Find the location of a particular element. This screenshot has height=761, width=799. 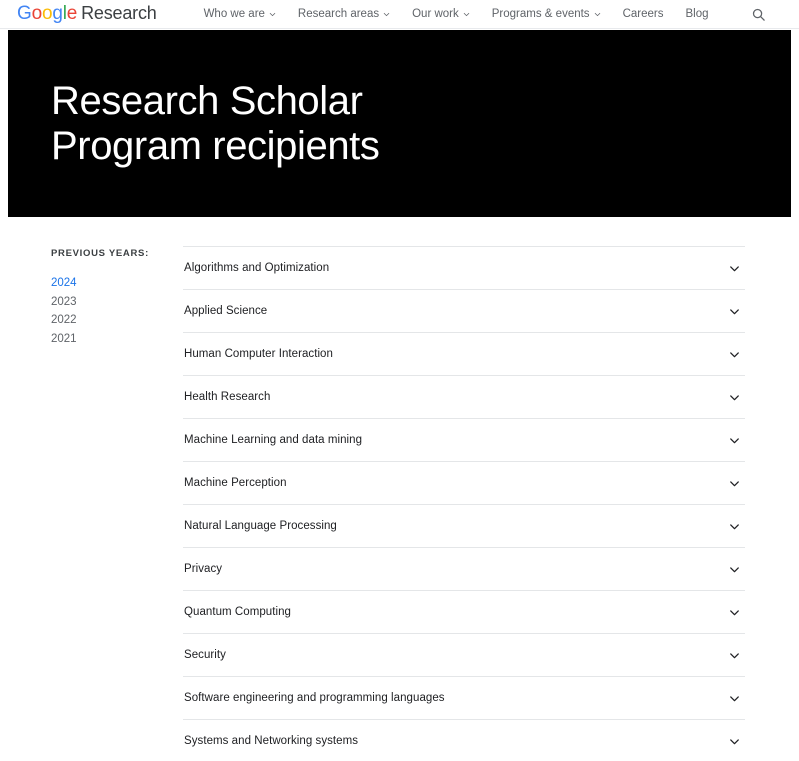

accordion-row-label: Machine Perception is located at coordinates (235, 483).